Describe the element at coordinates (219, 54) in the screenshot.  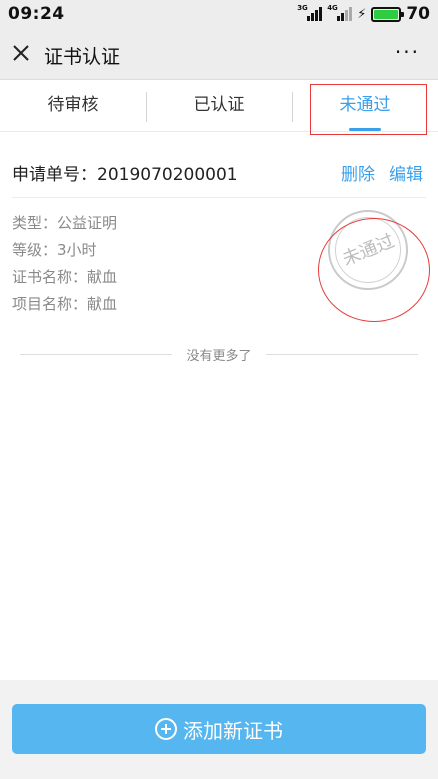
I see `nav-bar: 证书认证 ···` at that location.